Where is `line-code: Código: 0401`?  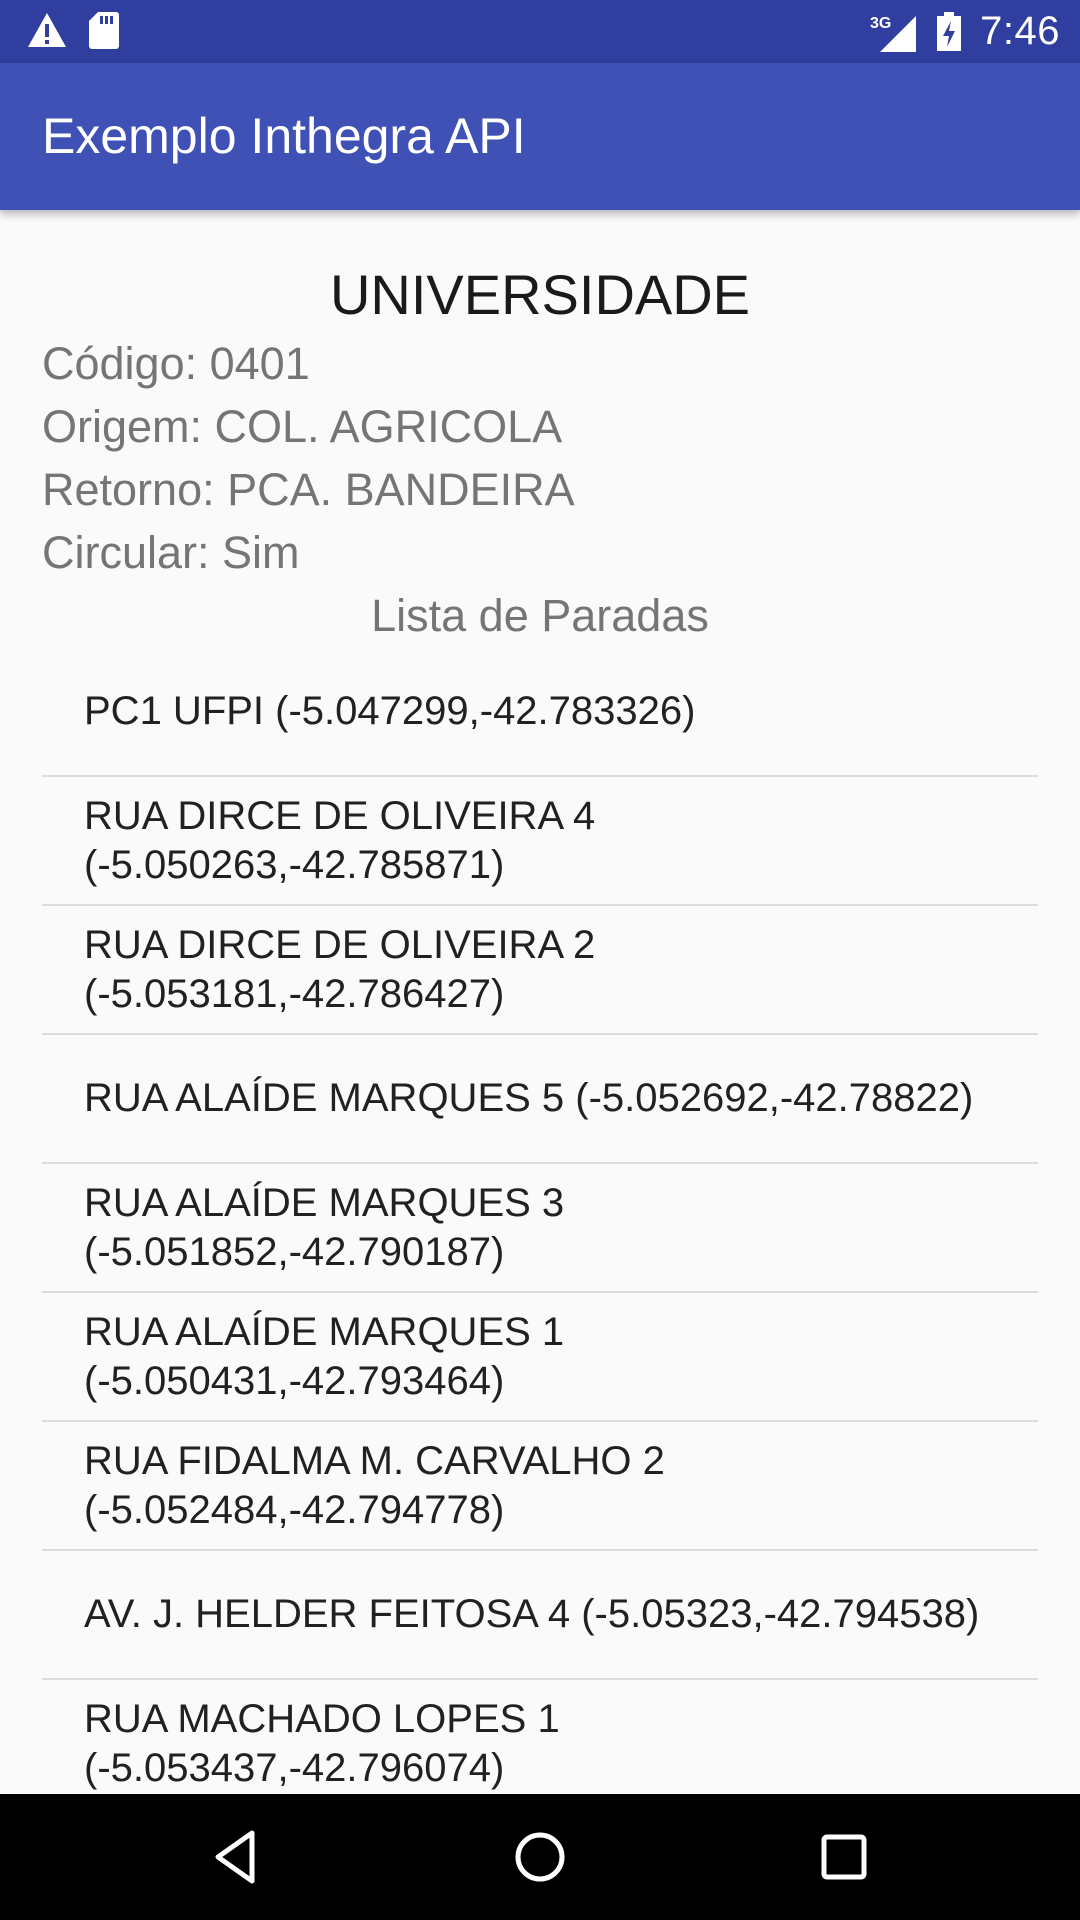 line-code: Código: 0401 is located at coordinates (176, 363).